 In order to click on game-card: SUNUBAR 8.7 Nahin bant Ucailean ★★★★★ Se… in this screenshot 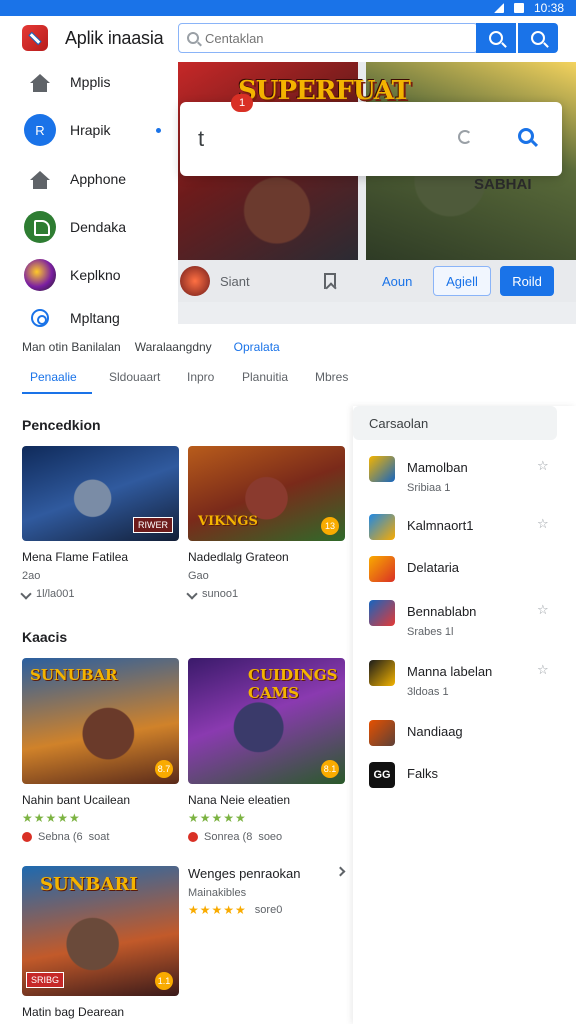, I will do `click(100, 750)`.